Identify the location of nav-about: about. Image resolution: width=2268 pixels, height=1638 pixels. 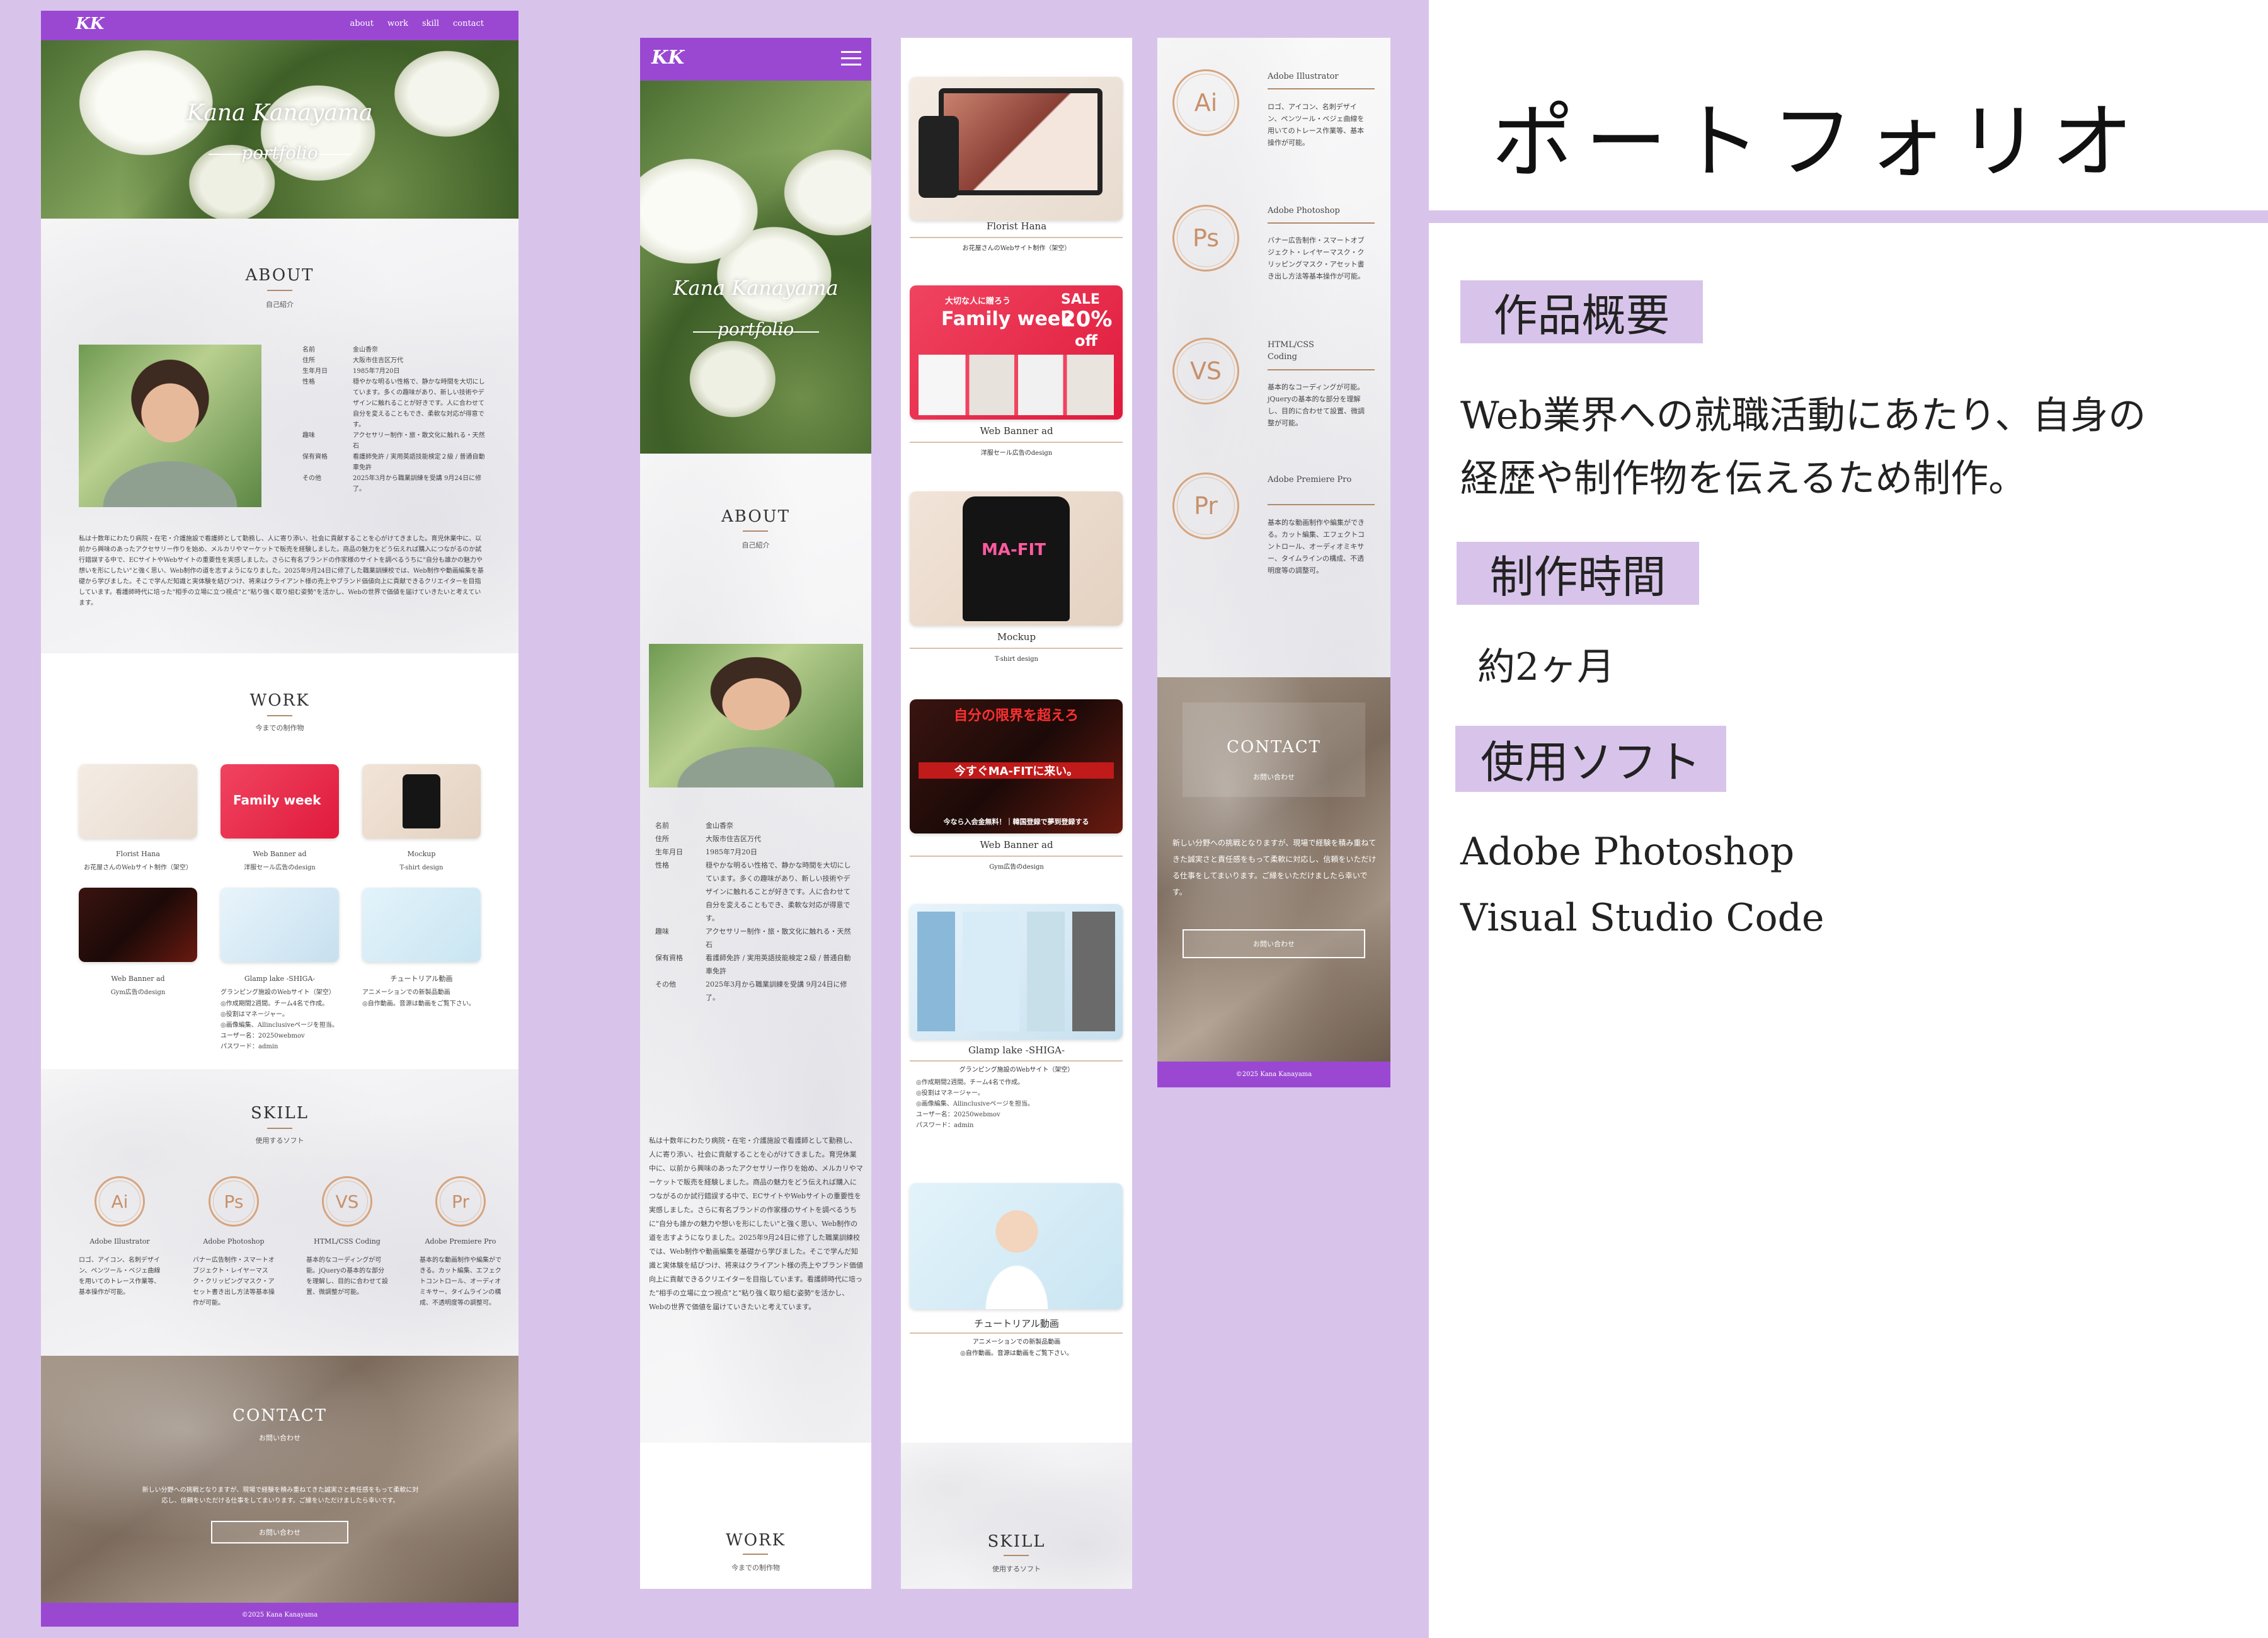
(362, 23).